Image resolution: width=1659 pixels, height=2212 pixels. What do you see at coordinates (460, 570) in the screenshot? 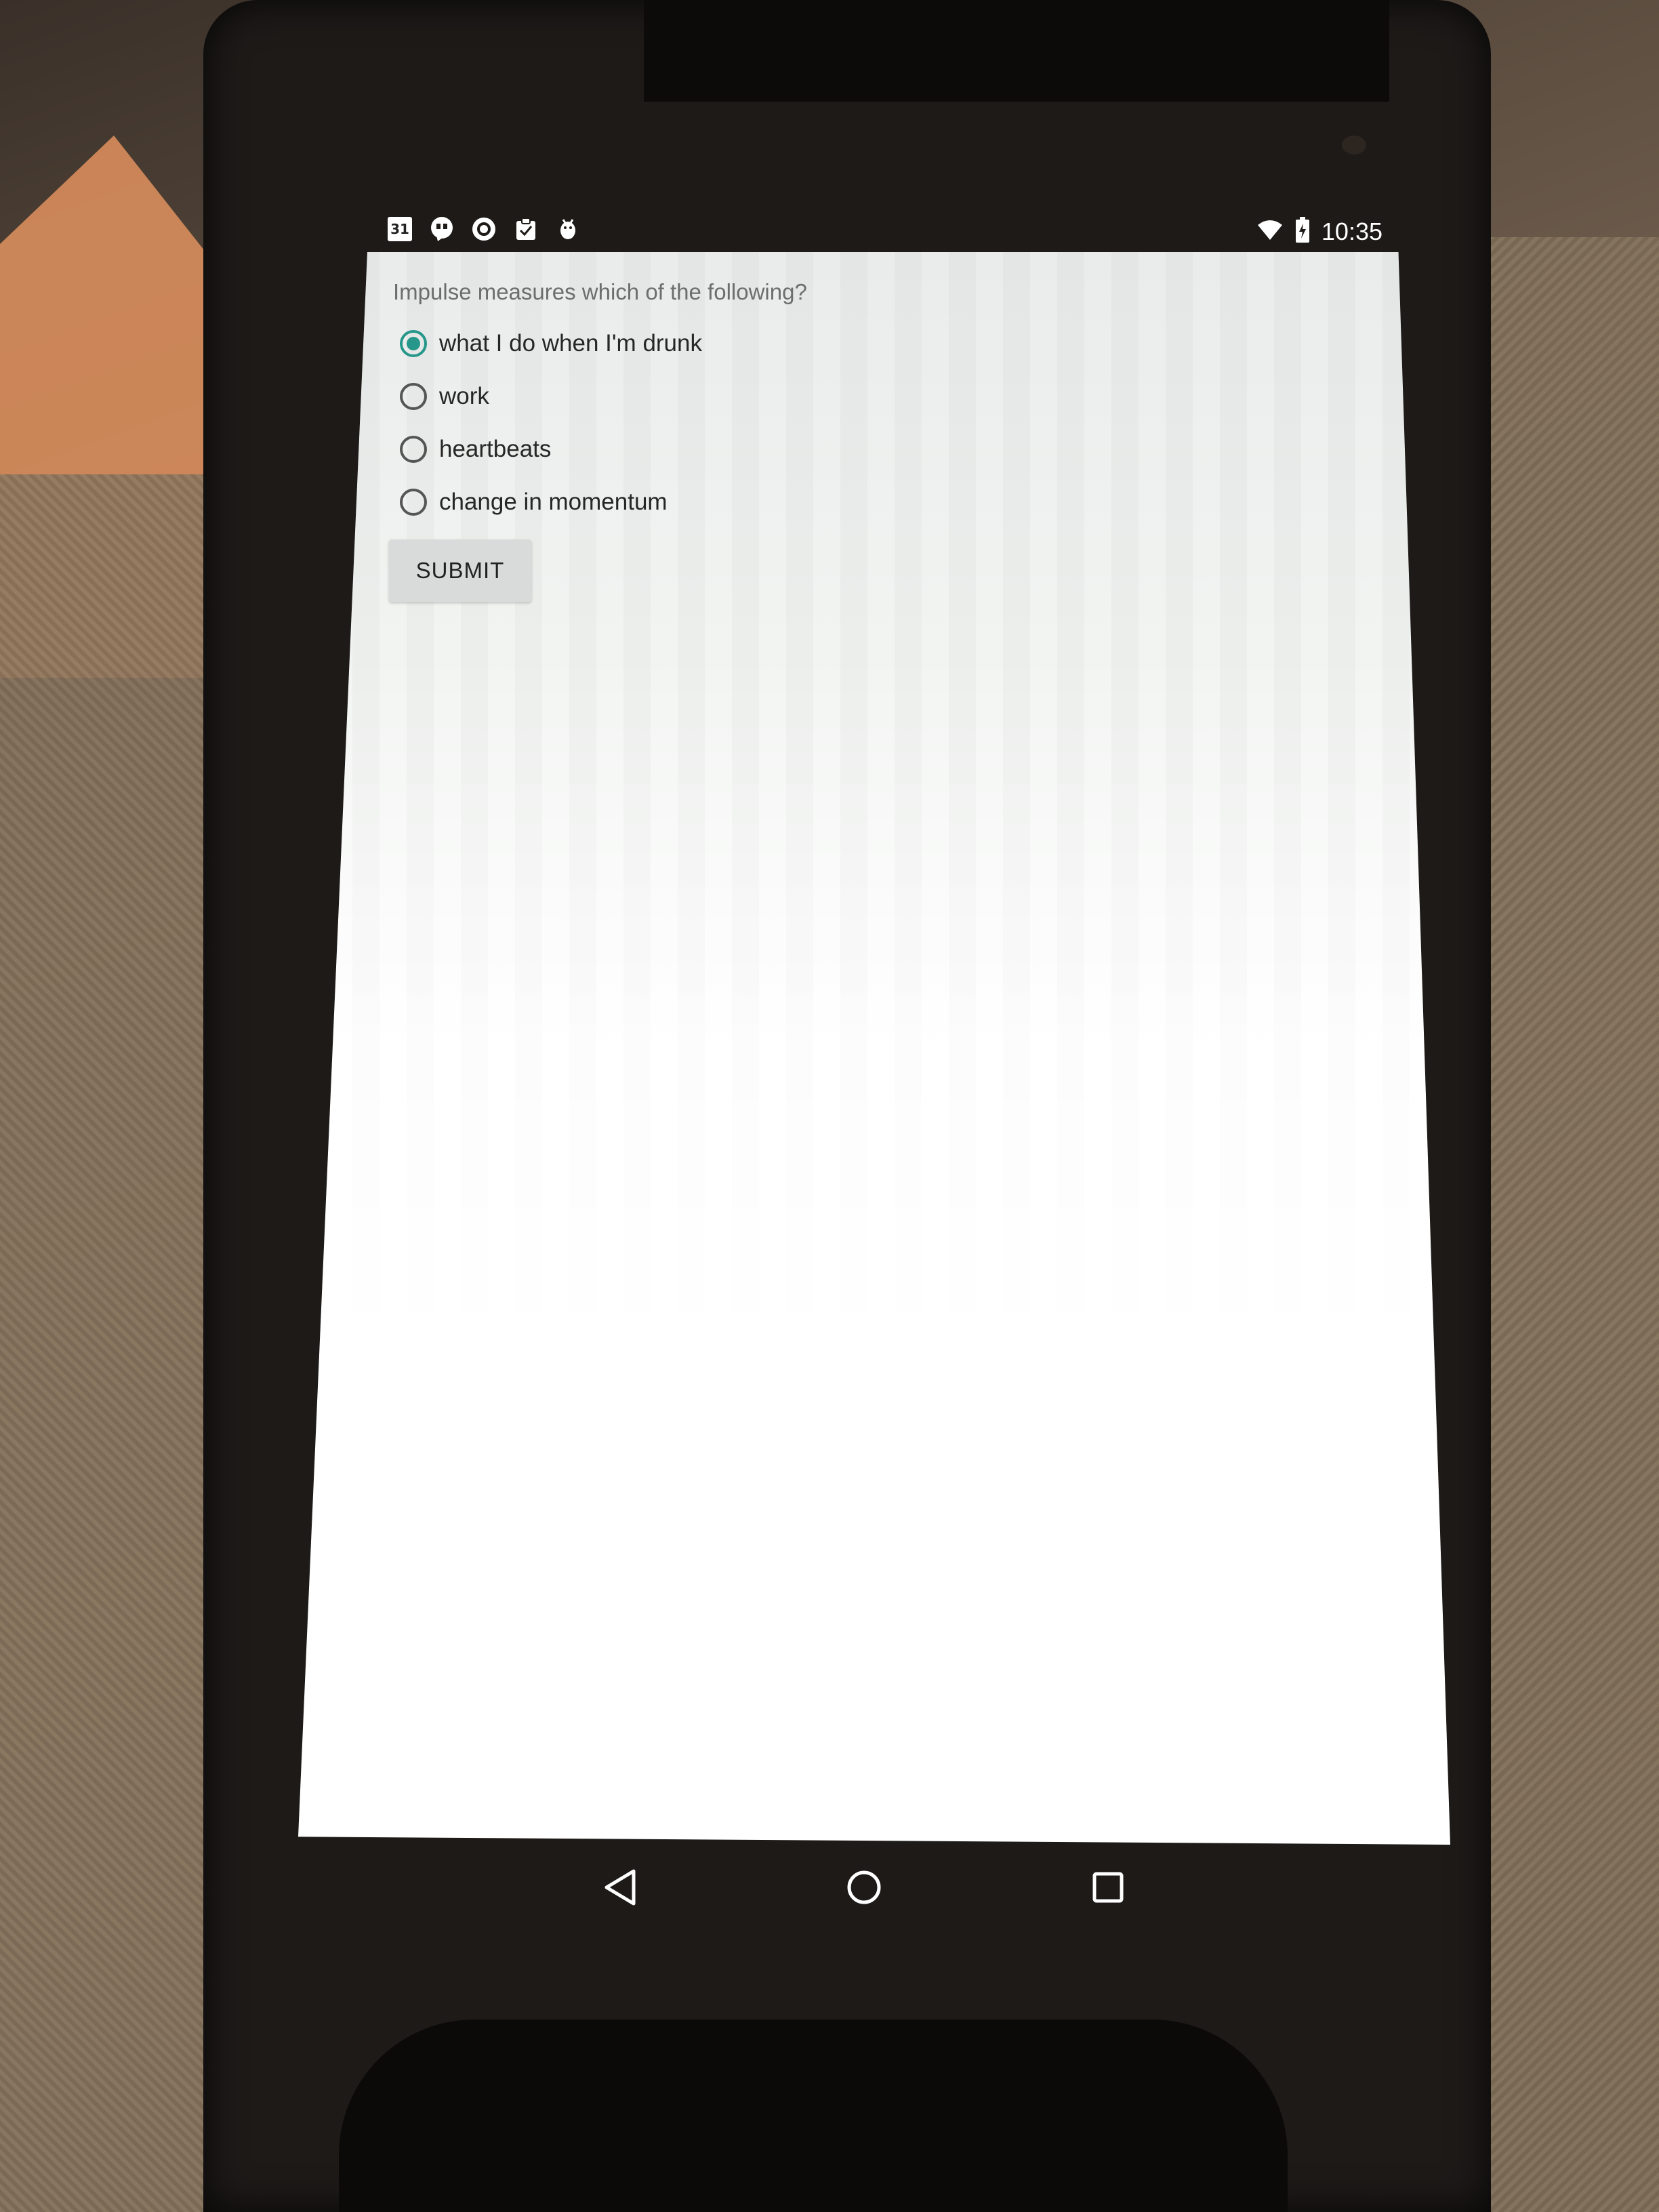
I see `submit-button: SUBMIT` at bounding box center [460, 570].